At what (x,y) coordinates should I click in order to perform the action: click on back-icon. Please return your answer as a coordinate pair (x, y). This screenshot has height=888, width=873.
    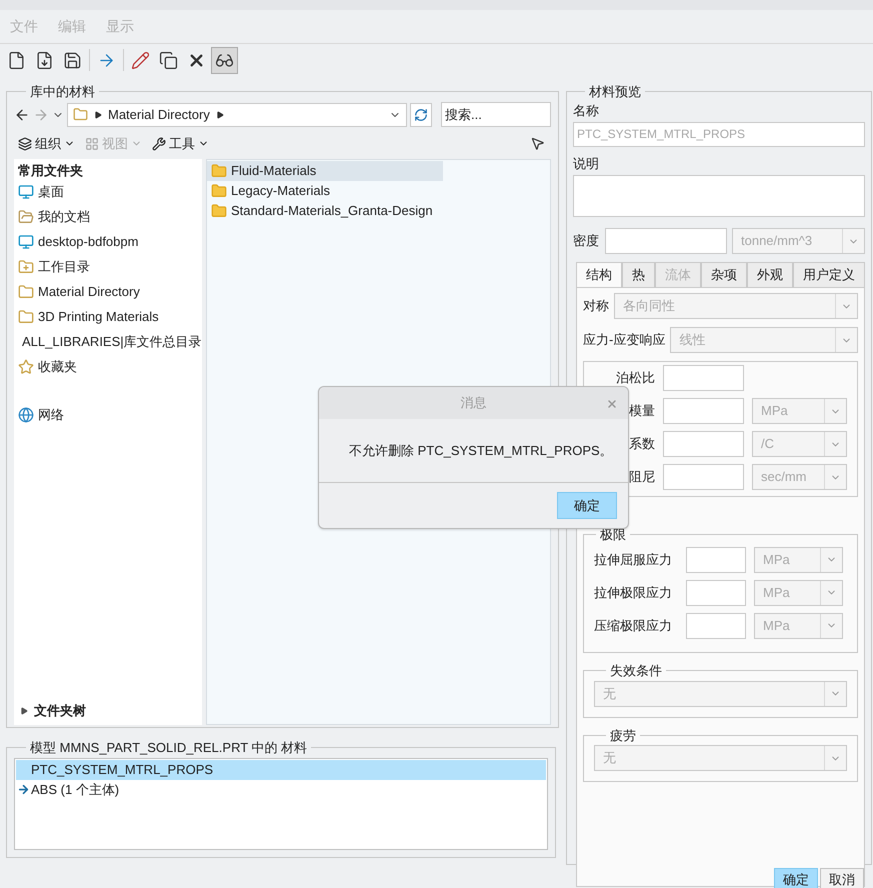
    Looking at the image, I should click on (22, 114).